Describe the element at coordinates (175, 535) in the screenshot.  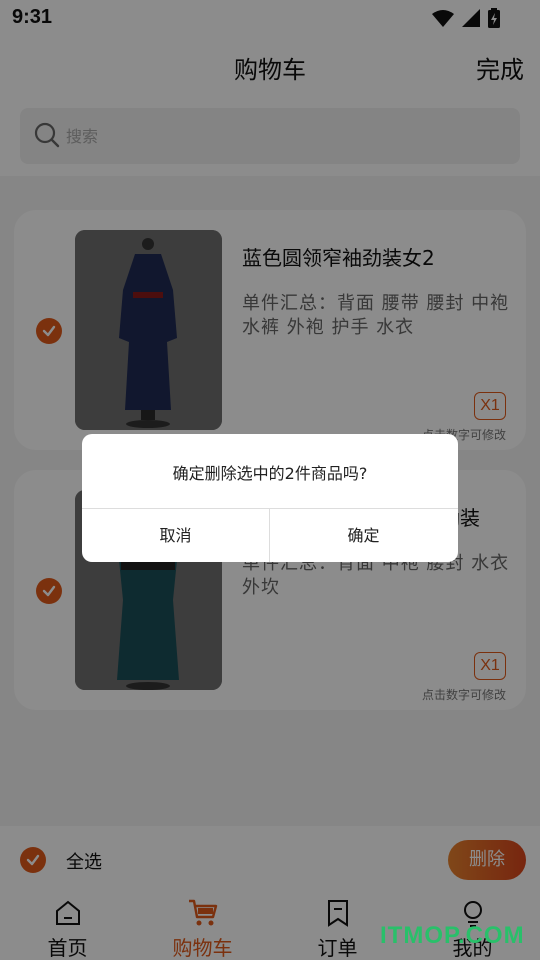
I see `cancel-button: 取消` at that location.